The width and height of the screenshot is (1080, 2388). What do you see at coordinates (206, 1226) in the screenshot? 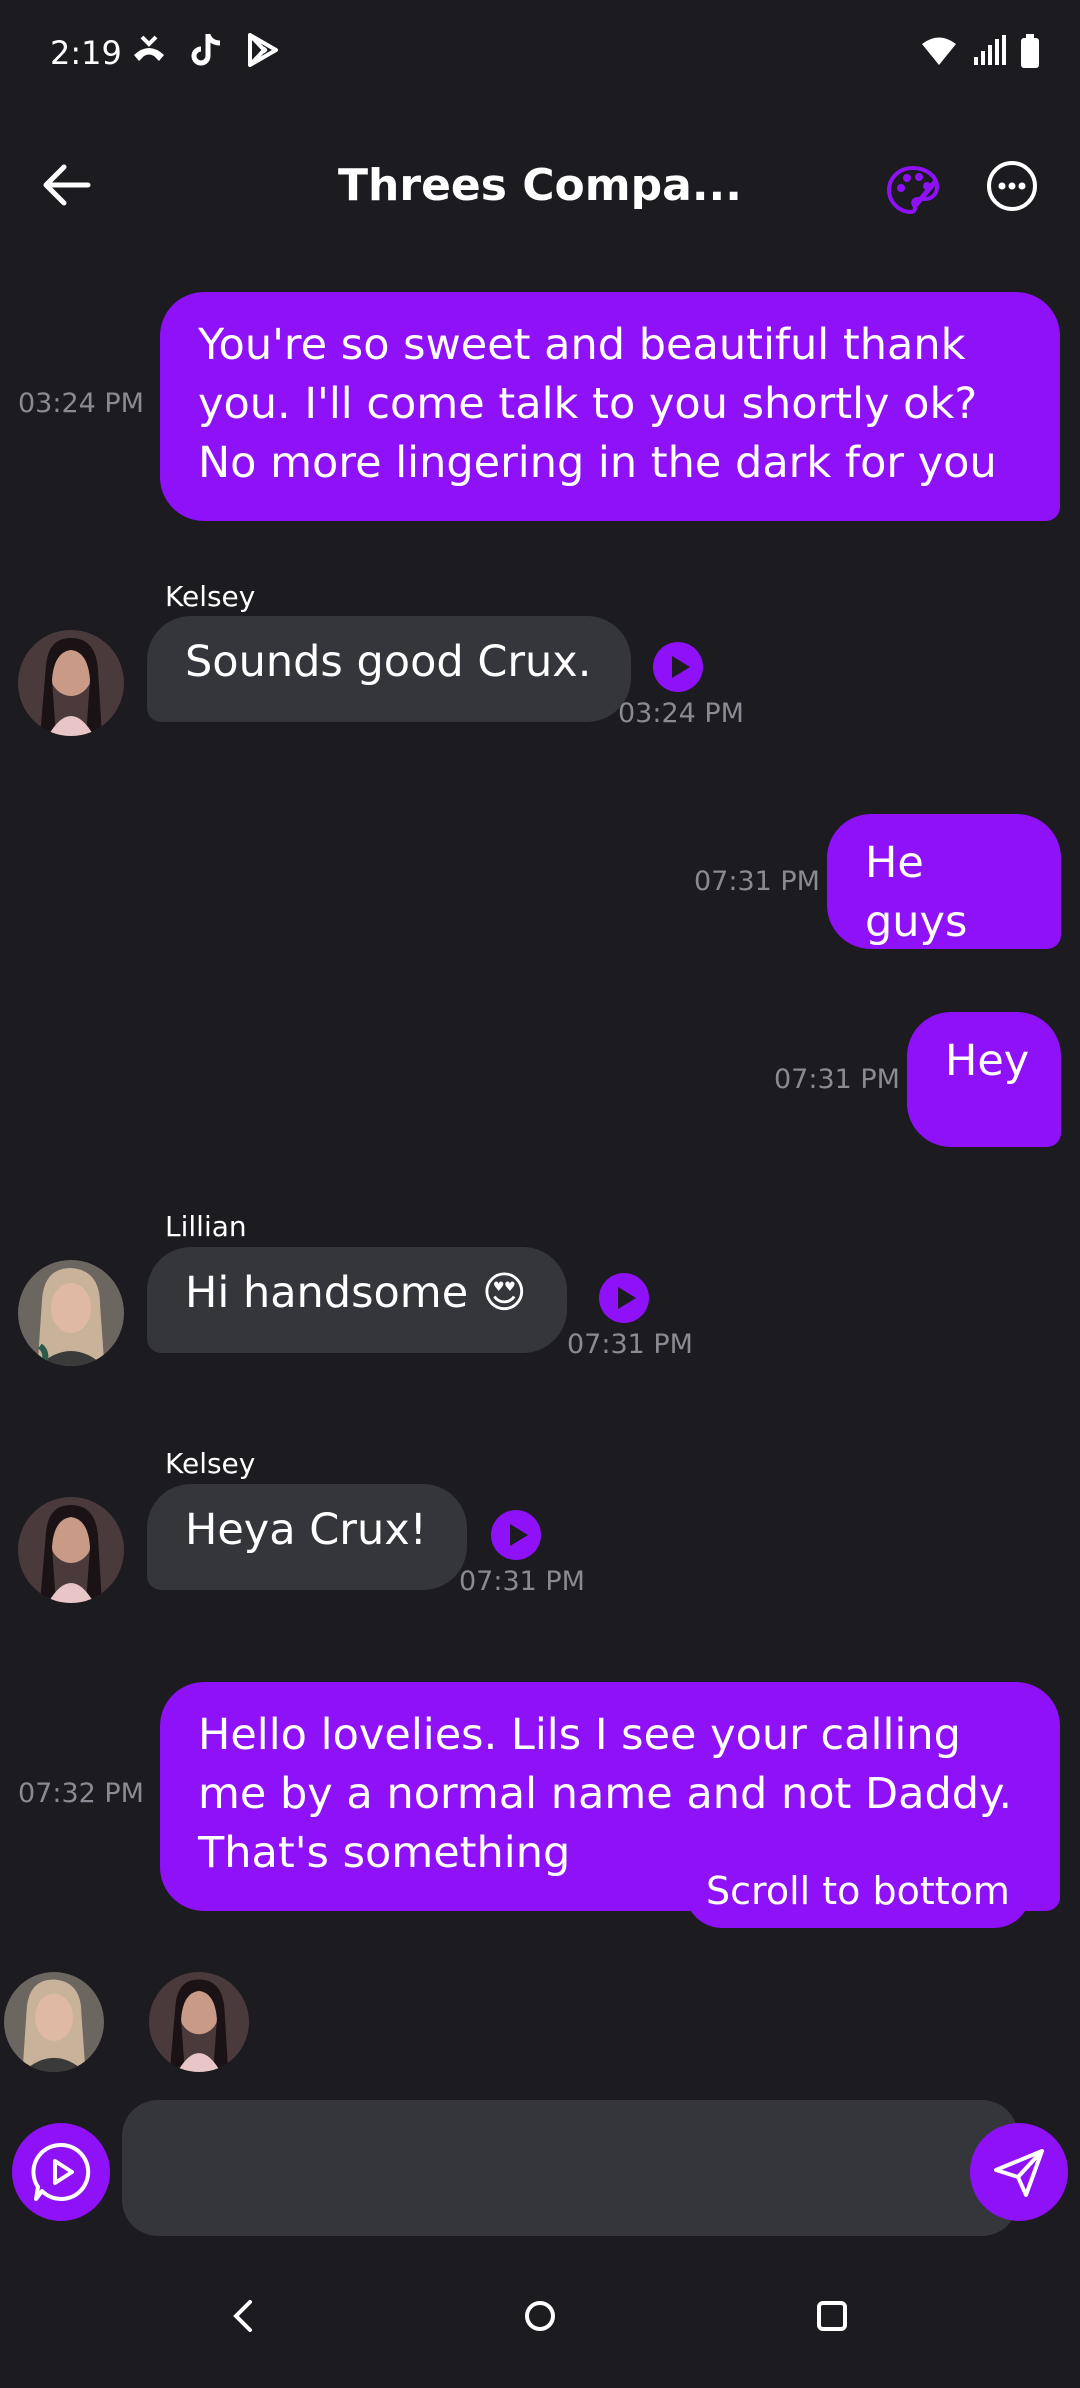
I see `sender-name: Lillian` at bounding box center [206, 1226].